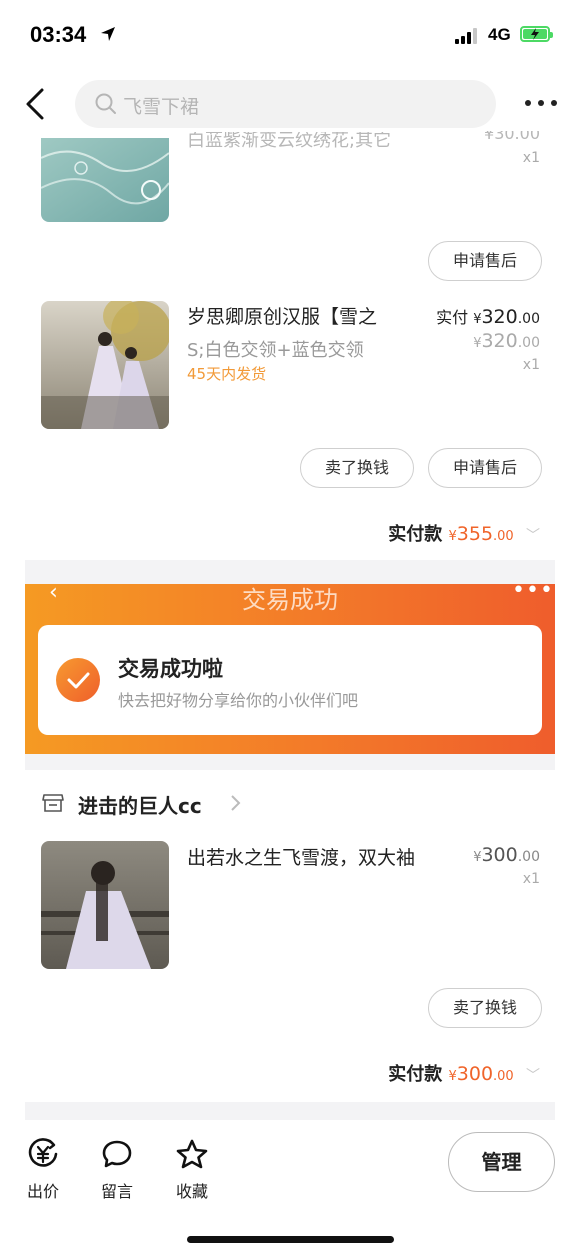 The image size is (580, 1256). I want to click on time-text: 03:34, so click(58, 34).